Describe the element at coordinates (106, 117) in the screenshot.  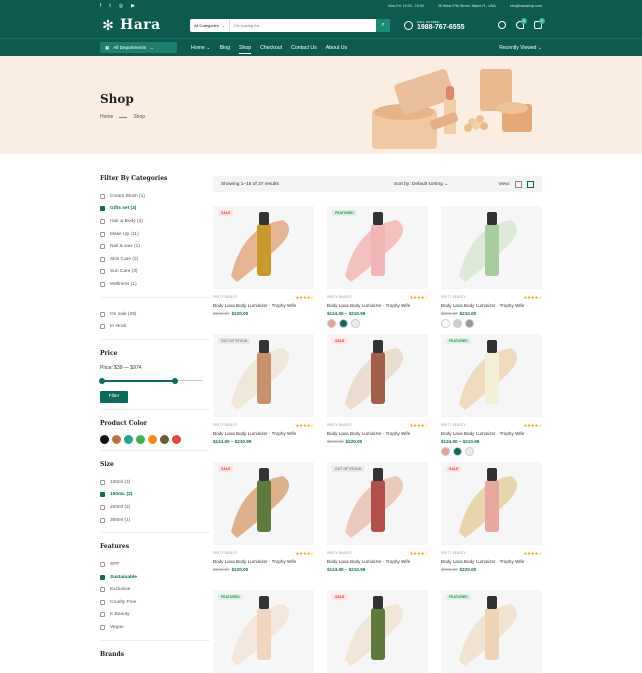
I see `breadcrumb-home: Home` at that location.